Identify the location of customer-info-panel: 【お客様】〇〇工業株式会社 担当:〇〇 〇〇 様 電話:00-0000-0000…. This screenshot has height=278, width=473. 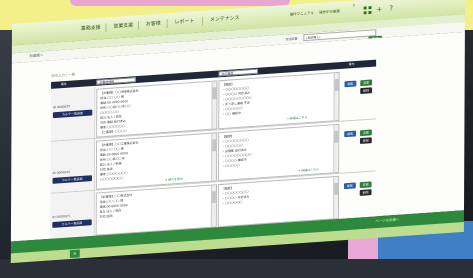
(156, 161).